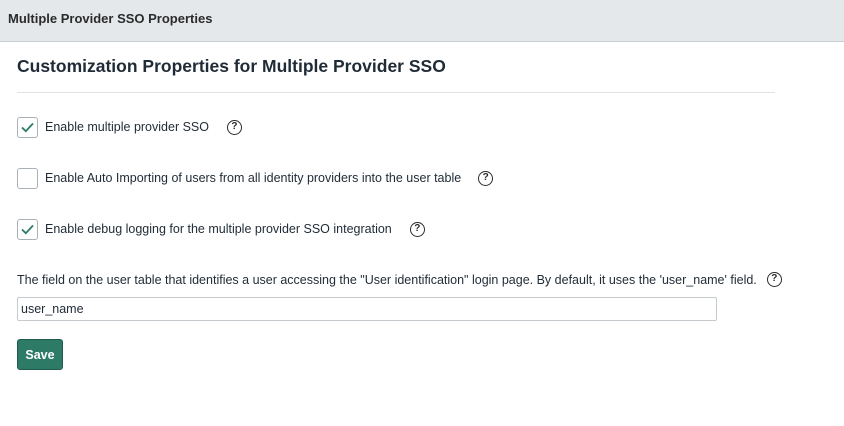 This screenshot has height=426, width=844. I want to click on save-button: Save, so click(40, 354).